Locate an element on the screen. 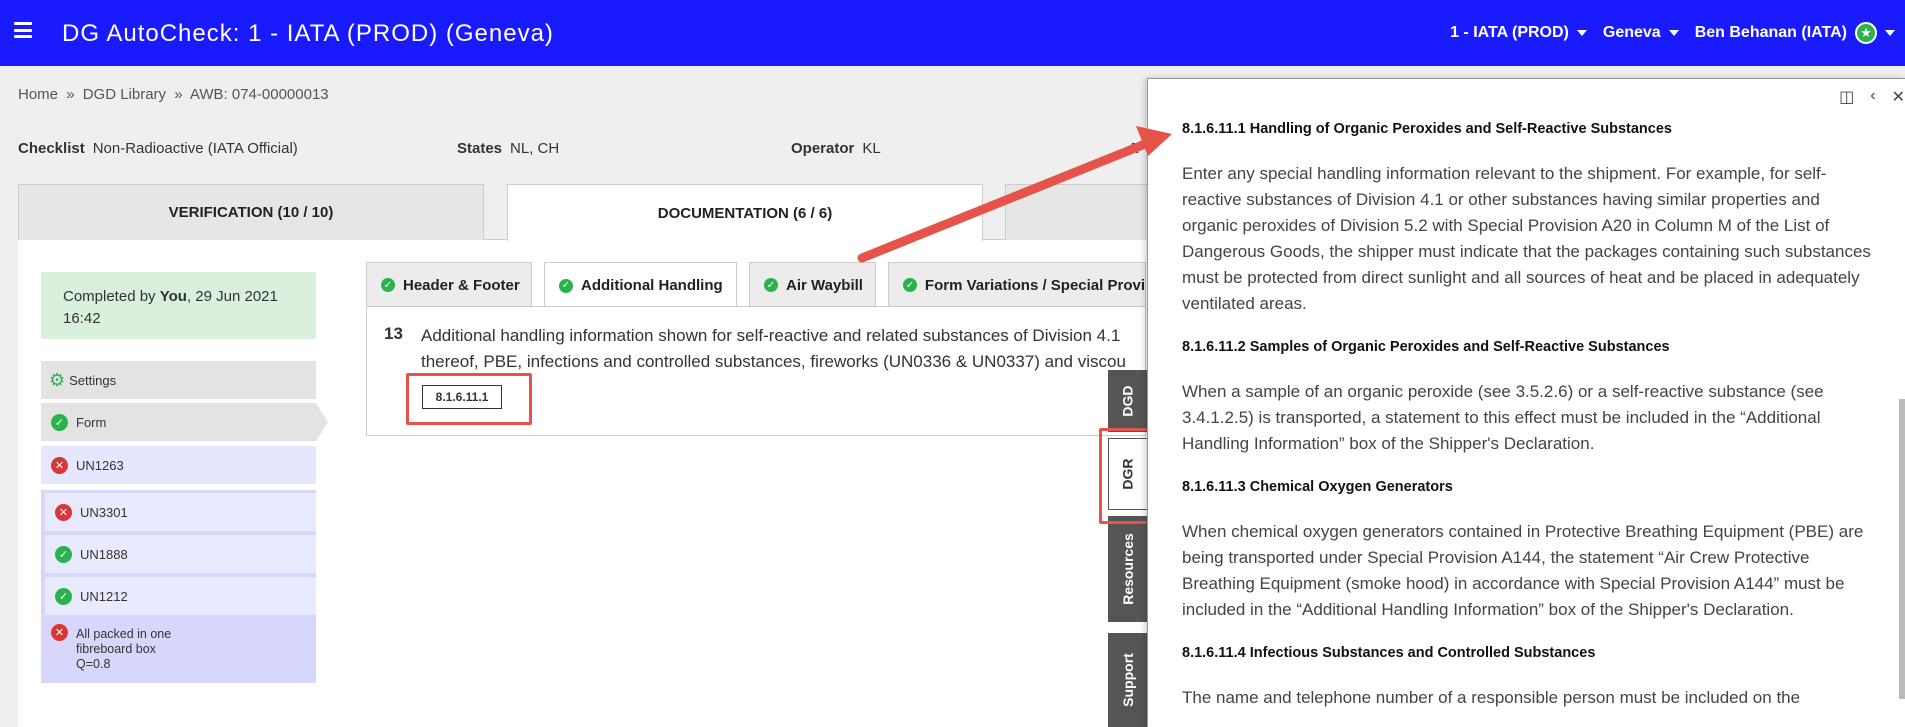 The width and height of the screenshot is (1905, 727). breadcrumb-awb: AWB: 074-00000013 is located at coordinates (259, 94).